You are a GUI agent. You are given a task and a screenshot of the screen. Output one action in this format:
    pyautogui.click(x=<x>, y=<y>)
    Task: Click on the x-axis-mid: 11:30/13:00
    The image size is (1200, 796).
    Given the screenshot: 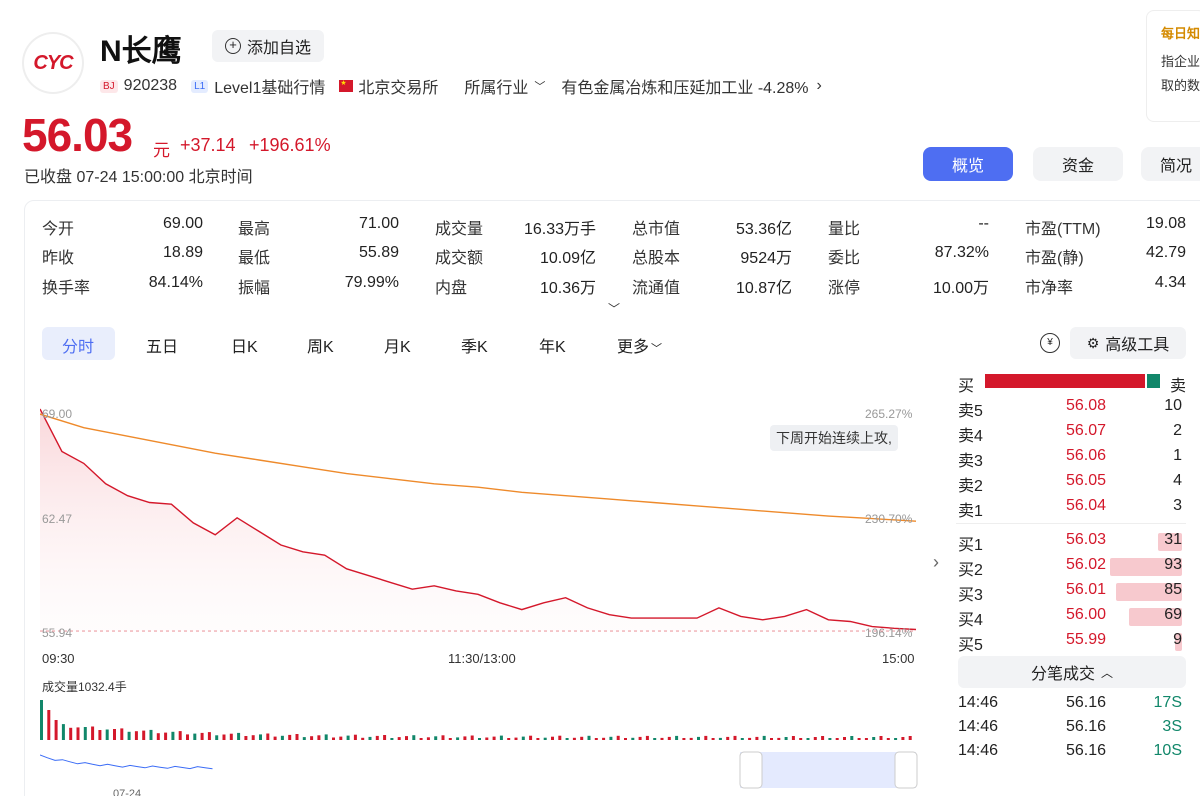 What is the action you would take?
    pyautogui.click(x=482, y=658)
    